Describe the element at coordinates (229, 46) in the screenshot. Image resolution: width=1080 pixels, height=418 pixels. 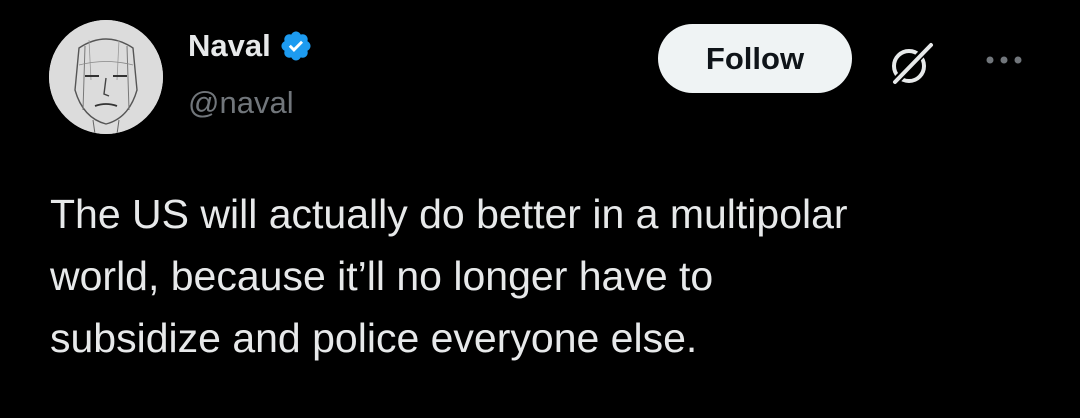
I see `author-display-name: Naval` at that location.